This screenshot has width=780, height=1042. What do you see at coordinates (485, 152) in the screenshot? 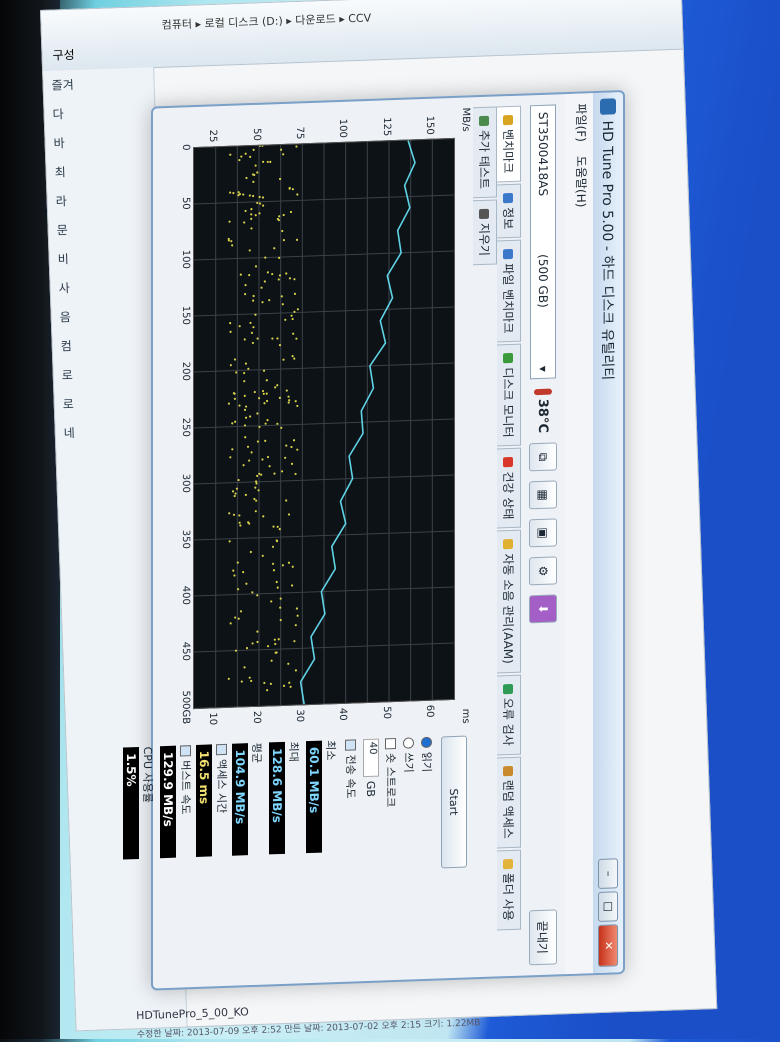
I see `tab-extra-tests: 추가 테스트` at bounding box center [485, 152].